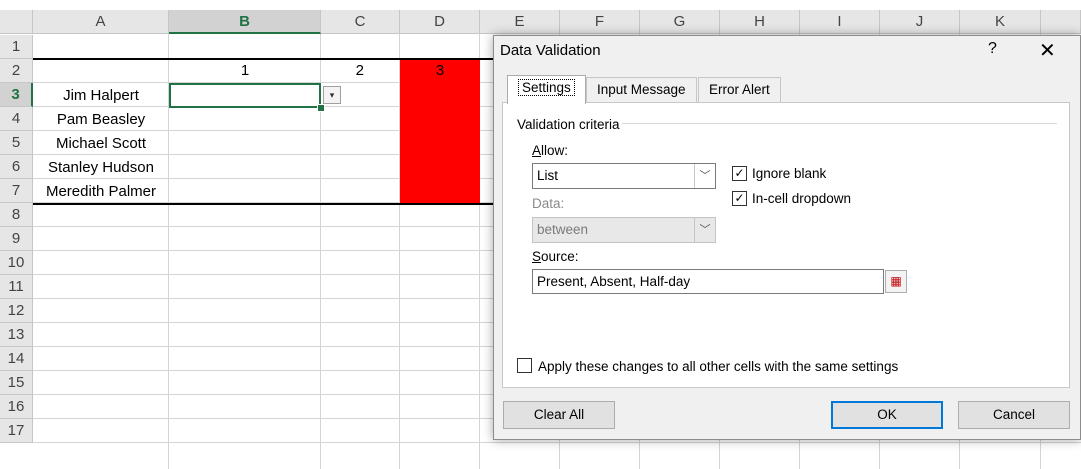 This screenshot has width=1081, height=469. I want to click on column-header-j: J, so click(920, 22).